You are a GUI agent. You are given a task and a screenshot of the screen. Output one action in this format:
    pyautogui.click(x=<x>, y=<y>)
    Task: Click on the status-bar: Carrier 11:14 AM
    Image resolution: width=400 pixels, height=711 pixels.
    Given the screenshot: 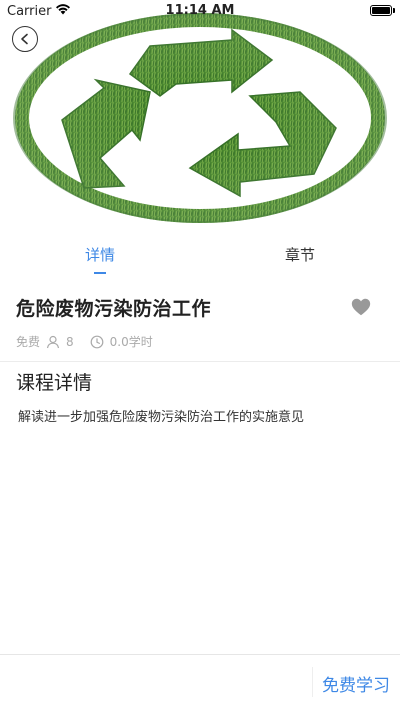 What is the action you would take?
    pyautogui.click(x=200, y=11)
    